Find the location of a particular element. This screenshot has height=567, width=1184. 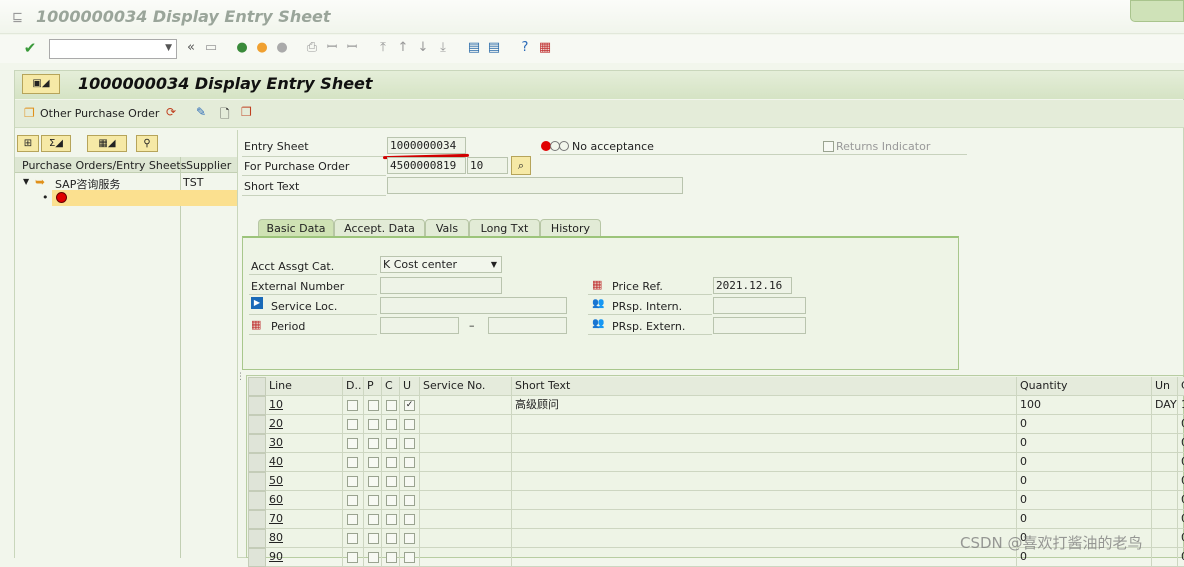

window-controls is located at coordinates (1157, 11).